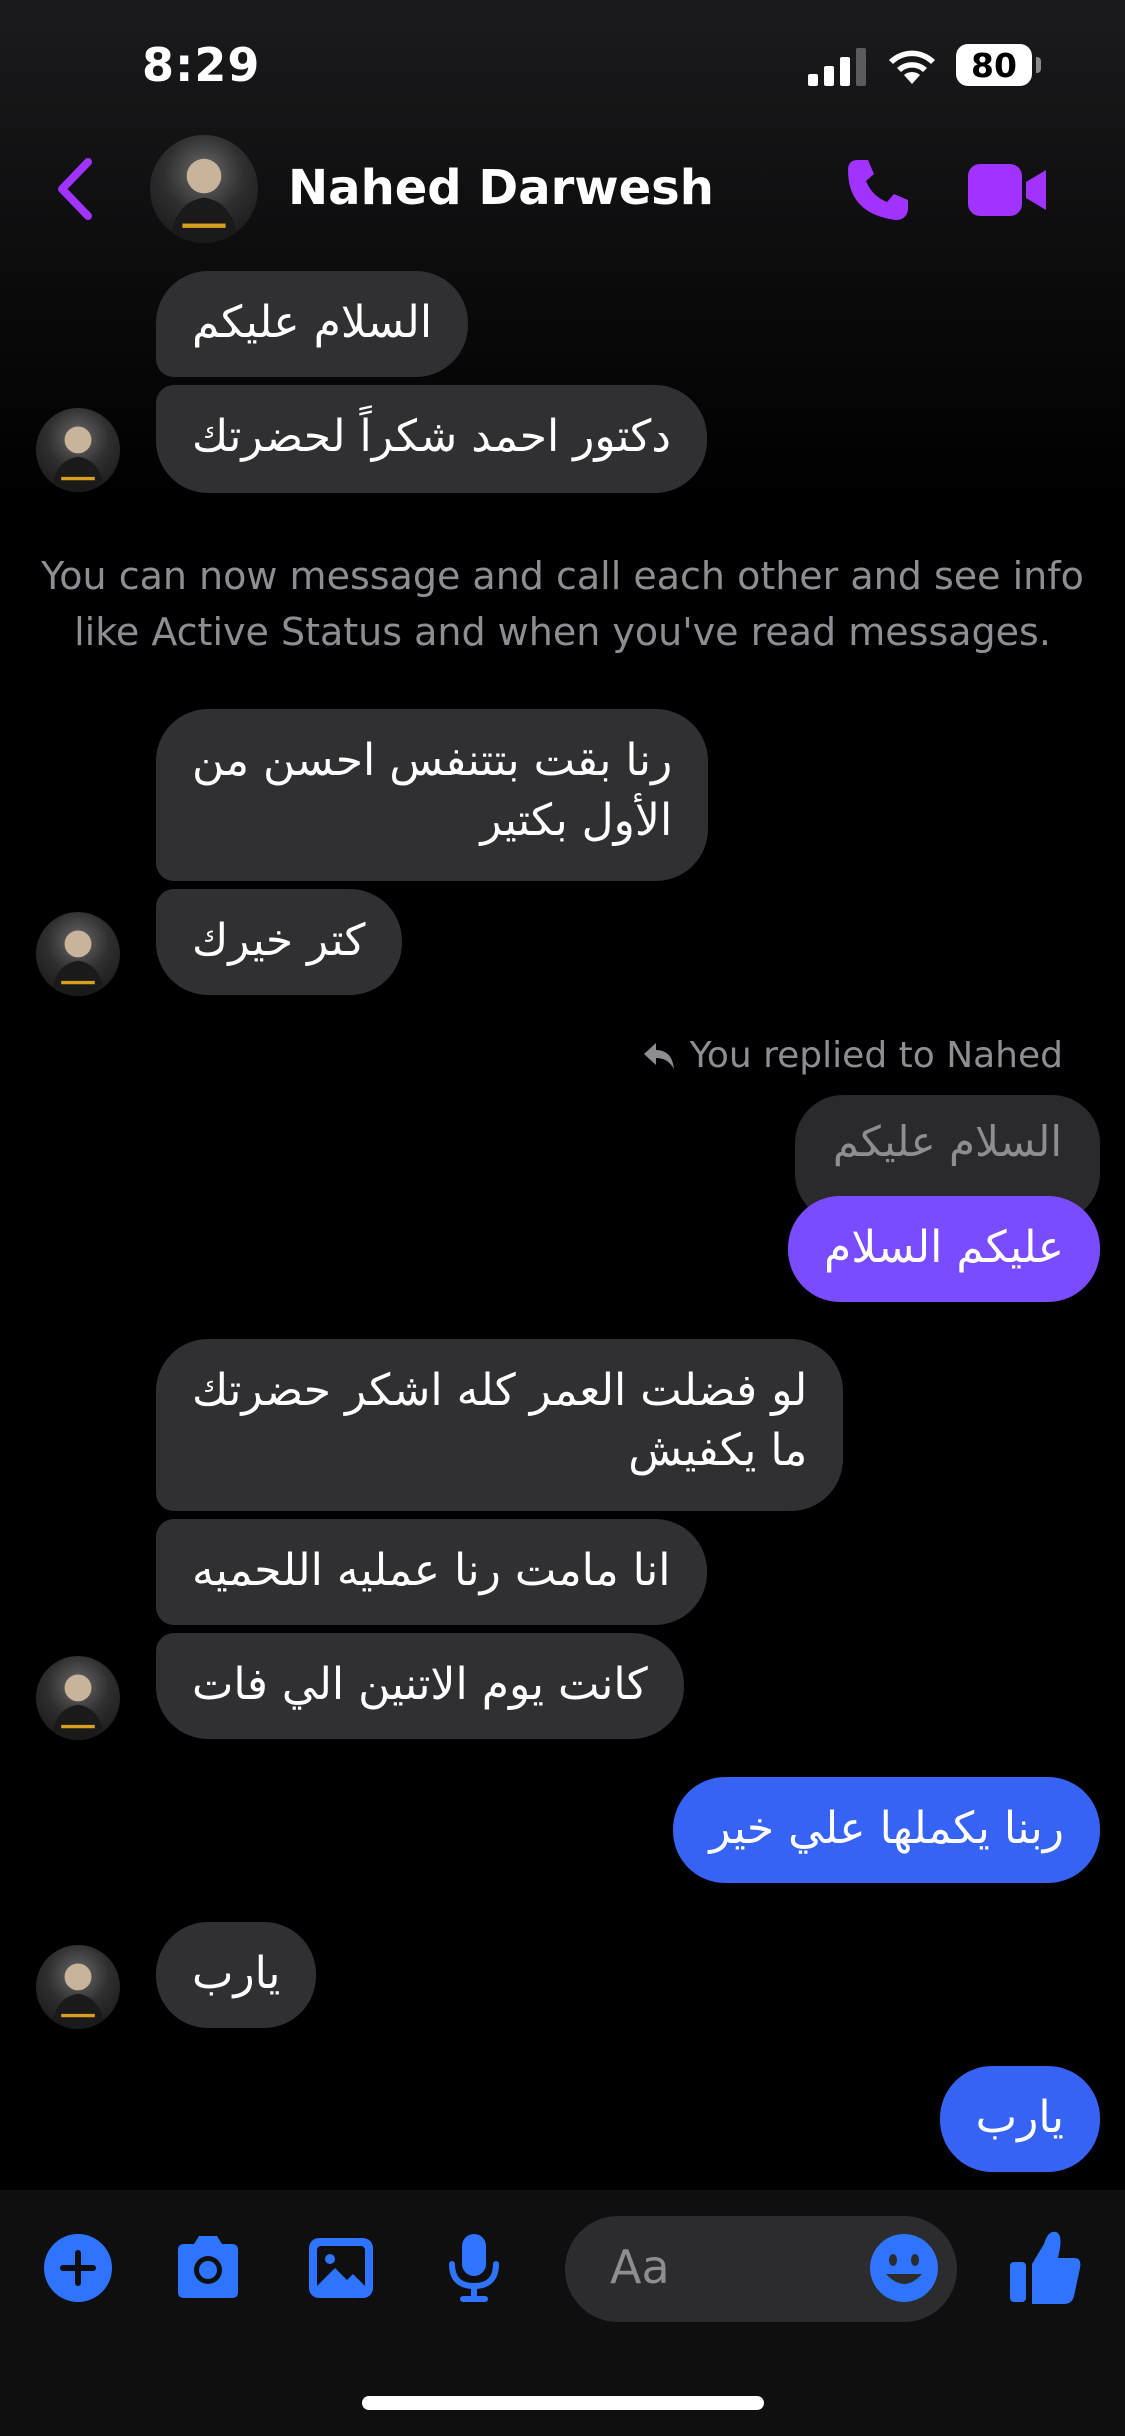 Image resolution: width=1125 pixels, height=2436 pixels. Describe the element at coordinates (341, 2268) in the screenshot. I see `image-icon` at that location.